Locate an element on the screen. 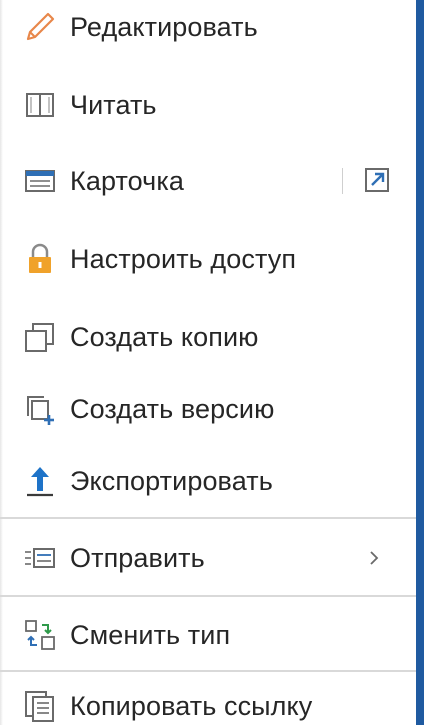 This screenshot has width=424, height=725. menu-item-copy: Создать копию is located at coordinates (208, 337).